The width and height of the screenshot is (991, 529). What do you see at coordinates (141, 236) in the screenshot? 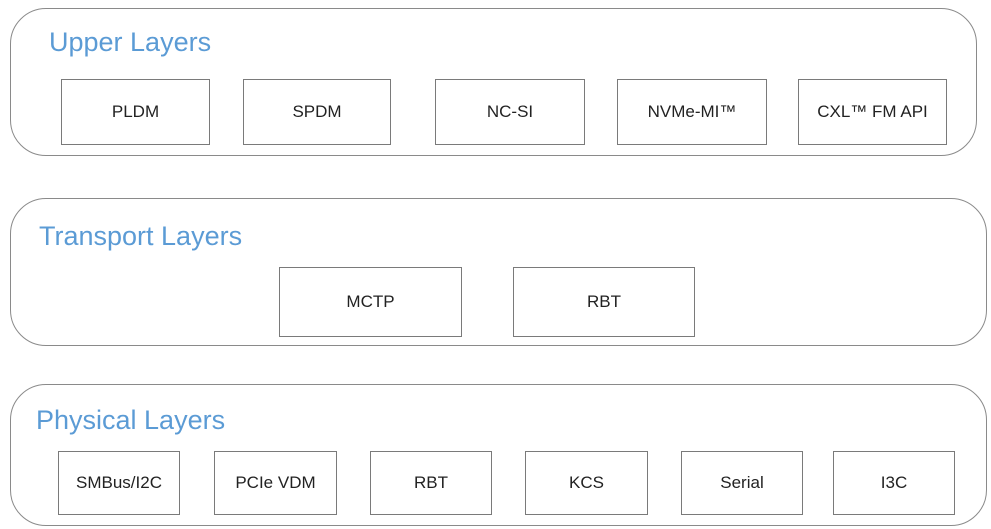
I see `transport-layers-title: Transport Layers` at bounding box center [141, 236].